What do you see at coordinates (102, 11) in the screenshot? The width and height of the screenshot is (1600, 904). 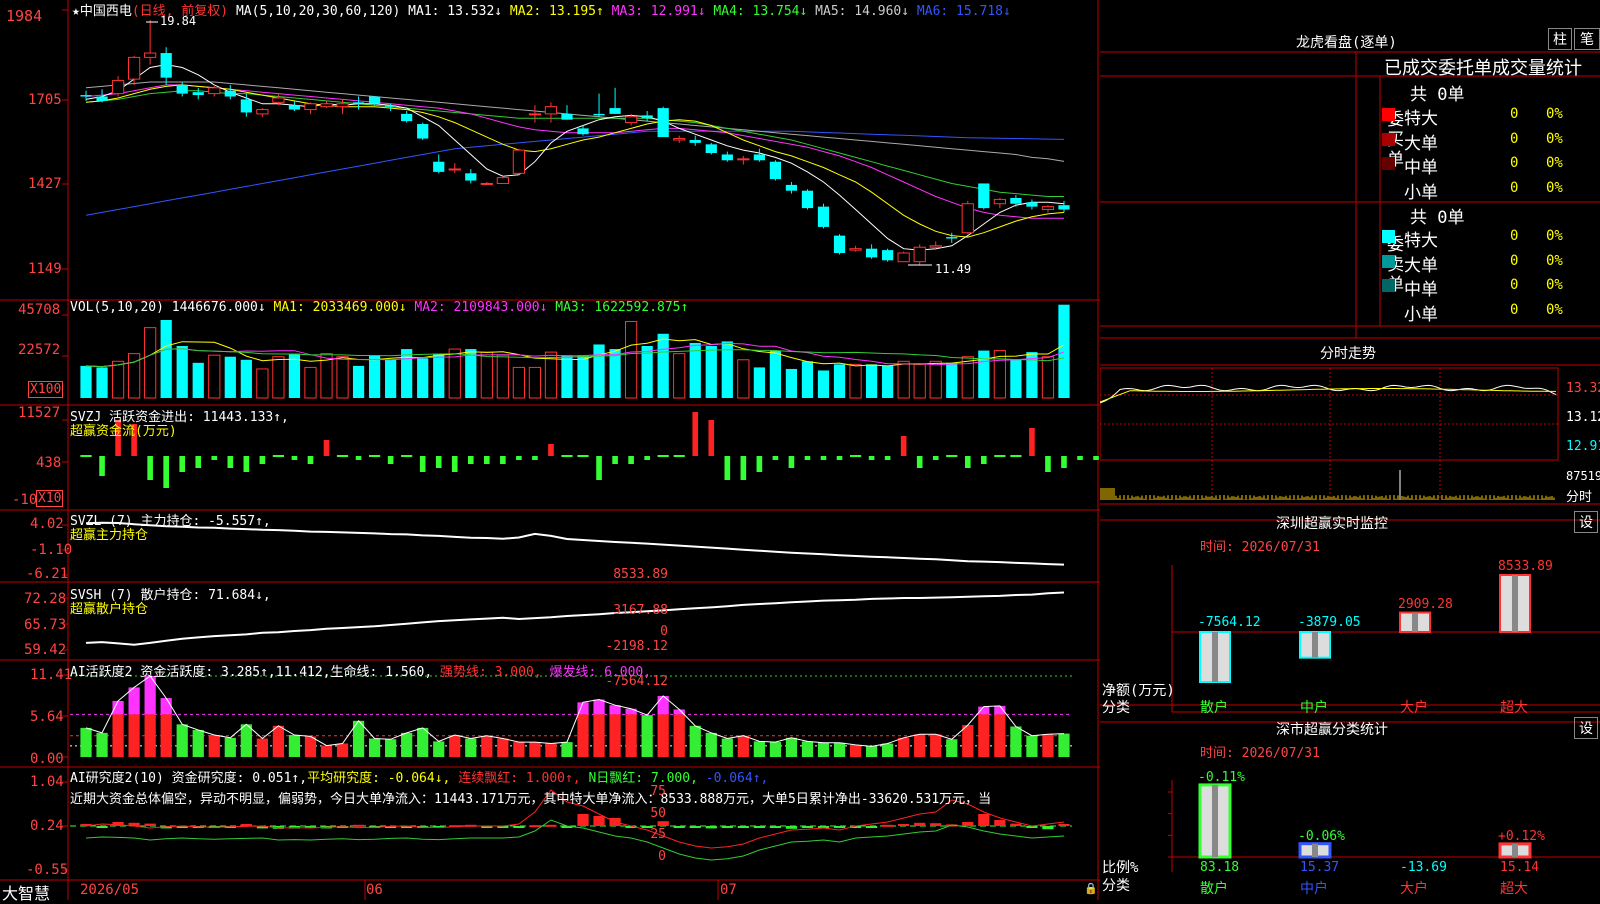 I see `stock-title: ★中国西电` at bounding box center [102, 11].